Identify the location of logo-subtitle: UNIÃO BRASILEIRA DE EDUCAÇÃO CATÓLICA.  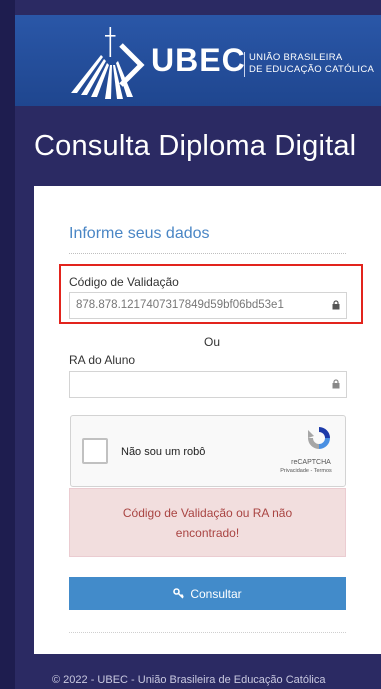
(311, 64).